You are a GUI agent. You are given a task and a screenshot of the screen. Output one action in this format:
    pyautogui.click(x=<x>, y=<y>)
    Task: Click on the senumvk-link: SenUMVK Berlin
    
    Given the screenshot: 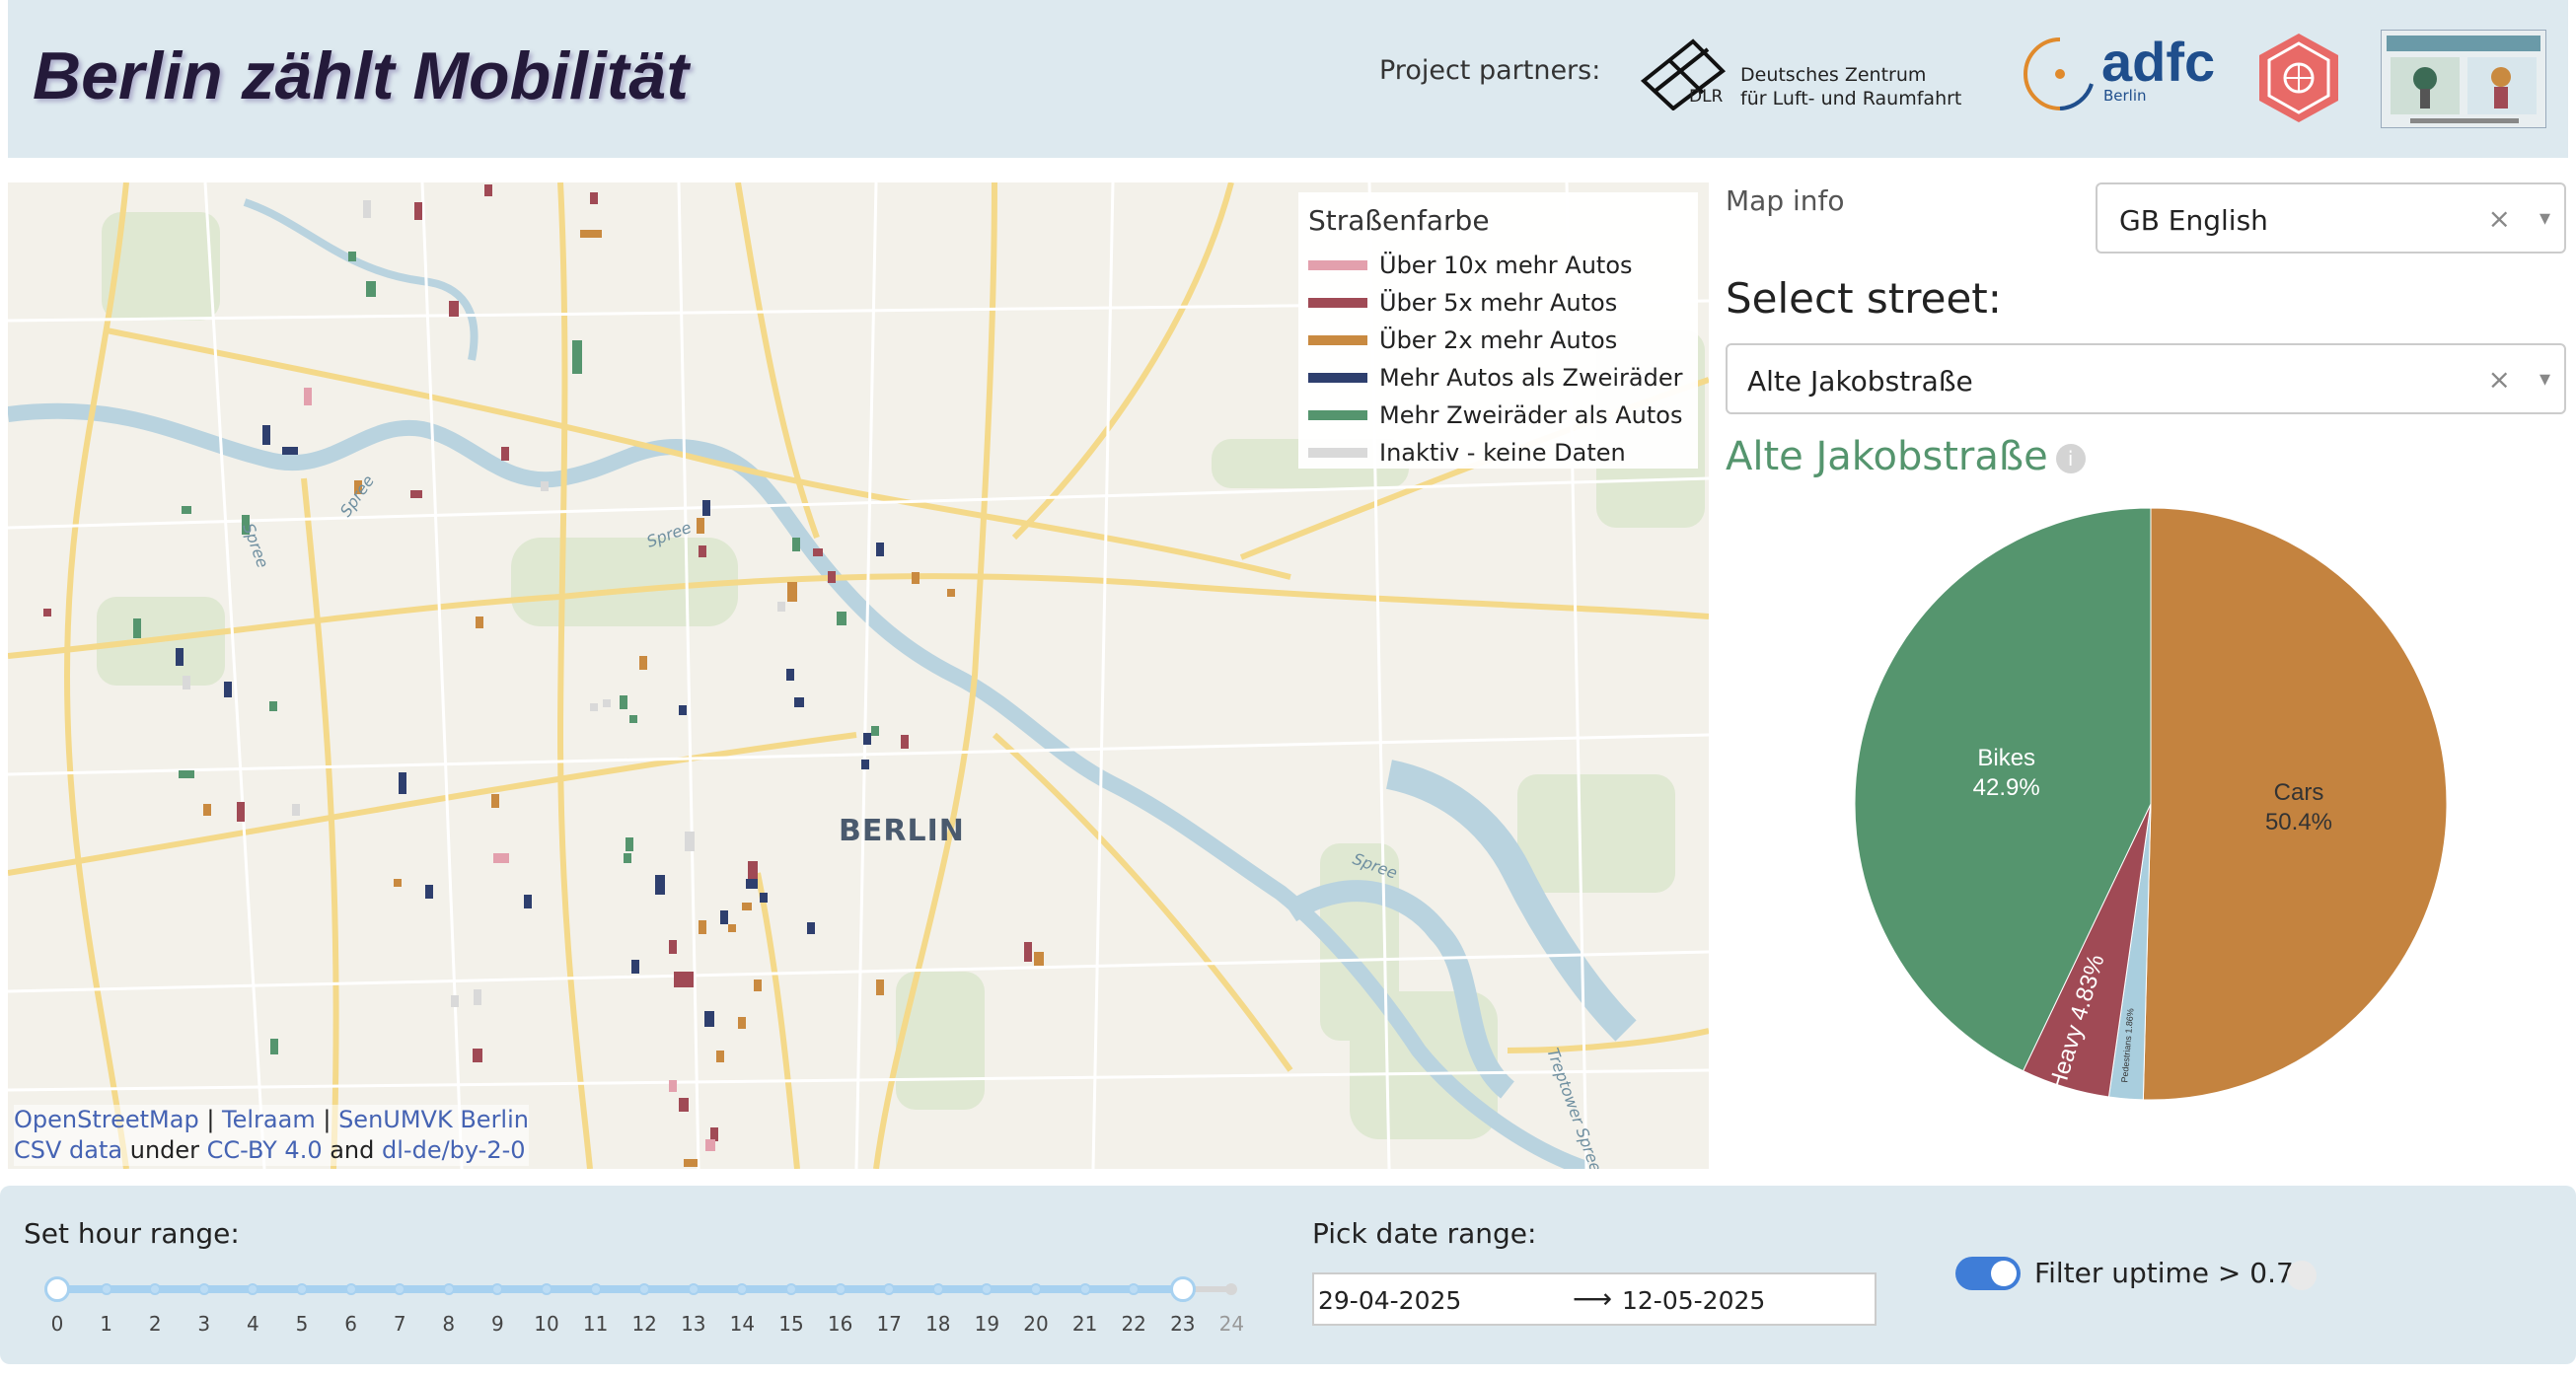 What is the action you would take?
    pyautogui.click(x=433, y=1119)
    